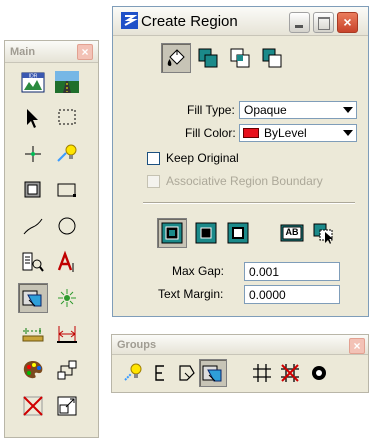 This screenshot has width=372, height=439. Describe the element at coordinates (67, 406) in the screenshot. I see `scale-element-tool` at that location.